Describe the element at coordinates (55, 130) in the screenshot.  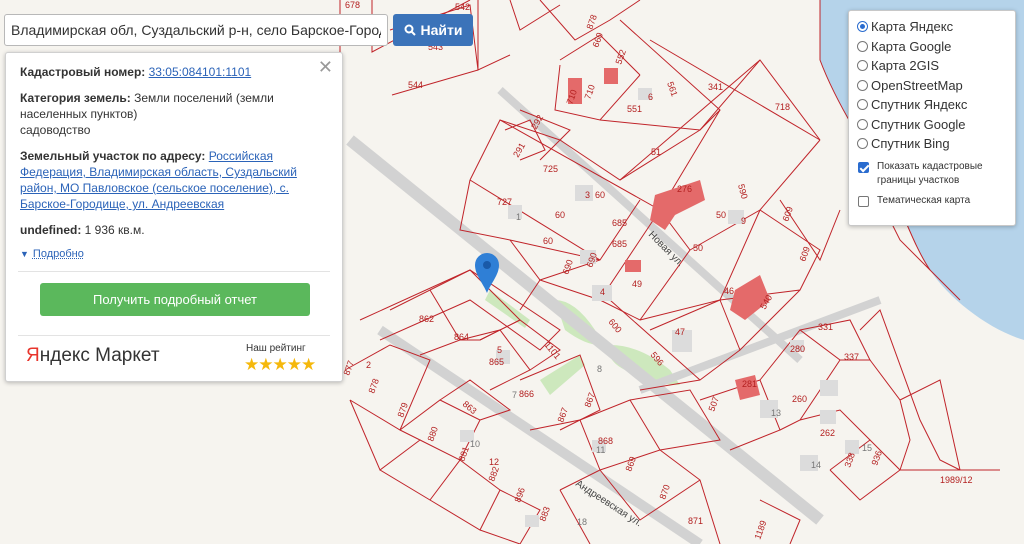
I see `usage-value: садоводство` at that location.